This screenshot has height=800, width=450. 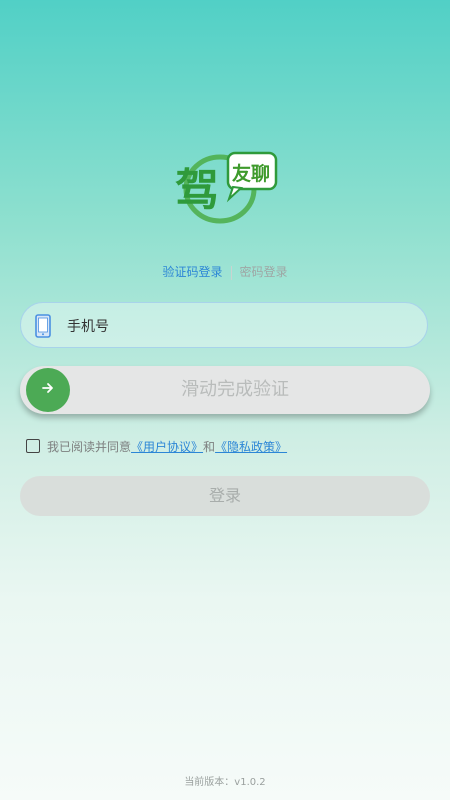 I want to click on logo-secondary: 友聊, so click(x=251, y=173).